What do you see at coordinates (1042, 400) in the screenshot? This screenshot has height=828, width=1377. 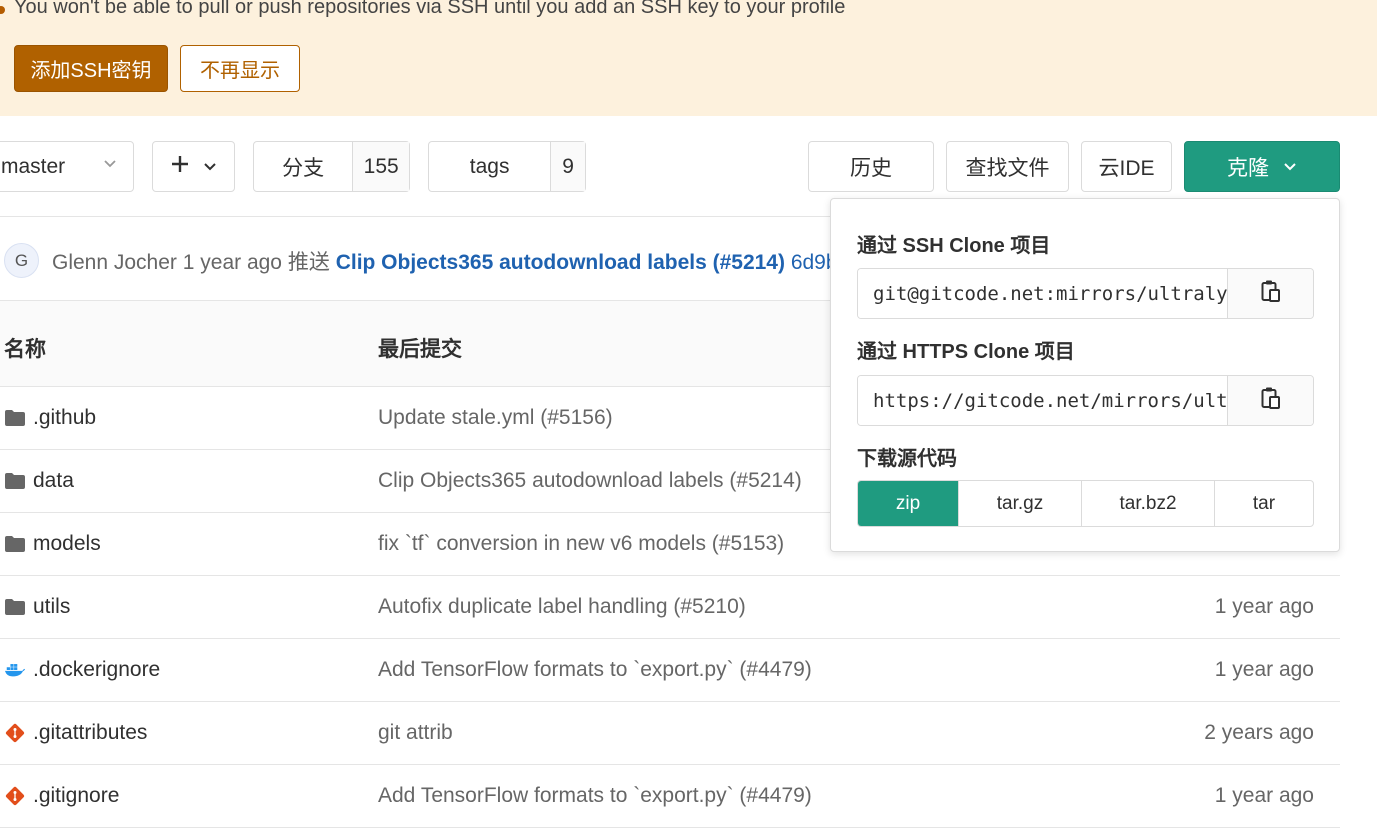 I see `https-url-input` at bounding box center [1042, 400].